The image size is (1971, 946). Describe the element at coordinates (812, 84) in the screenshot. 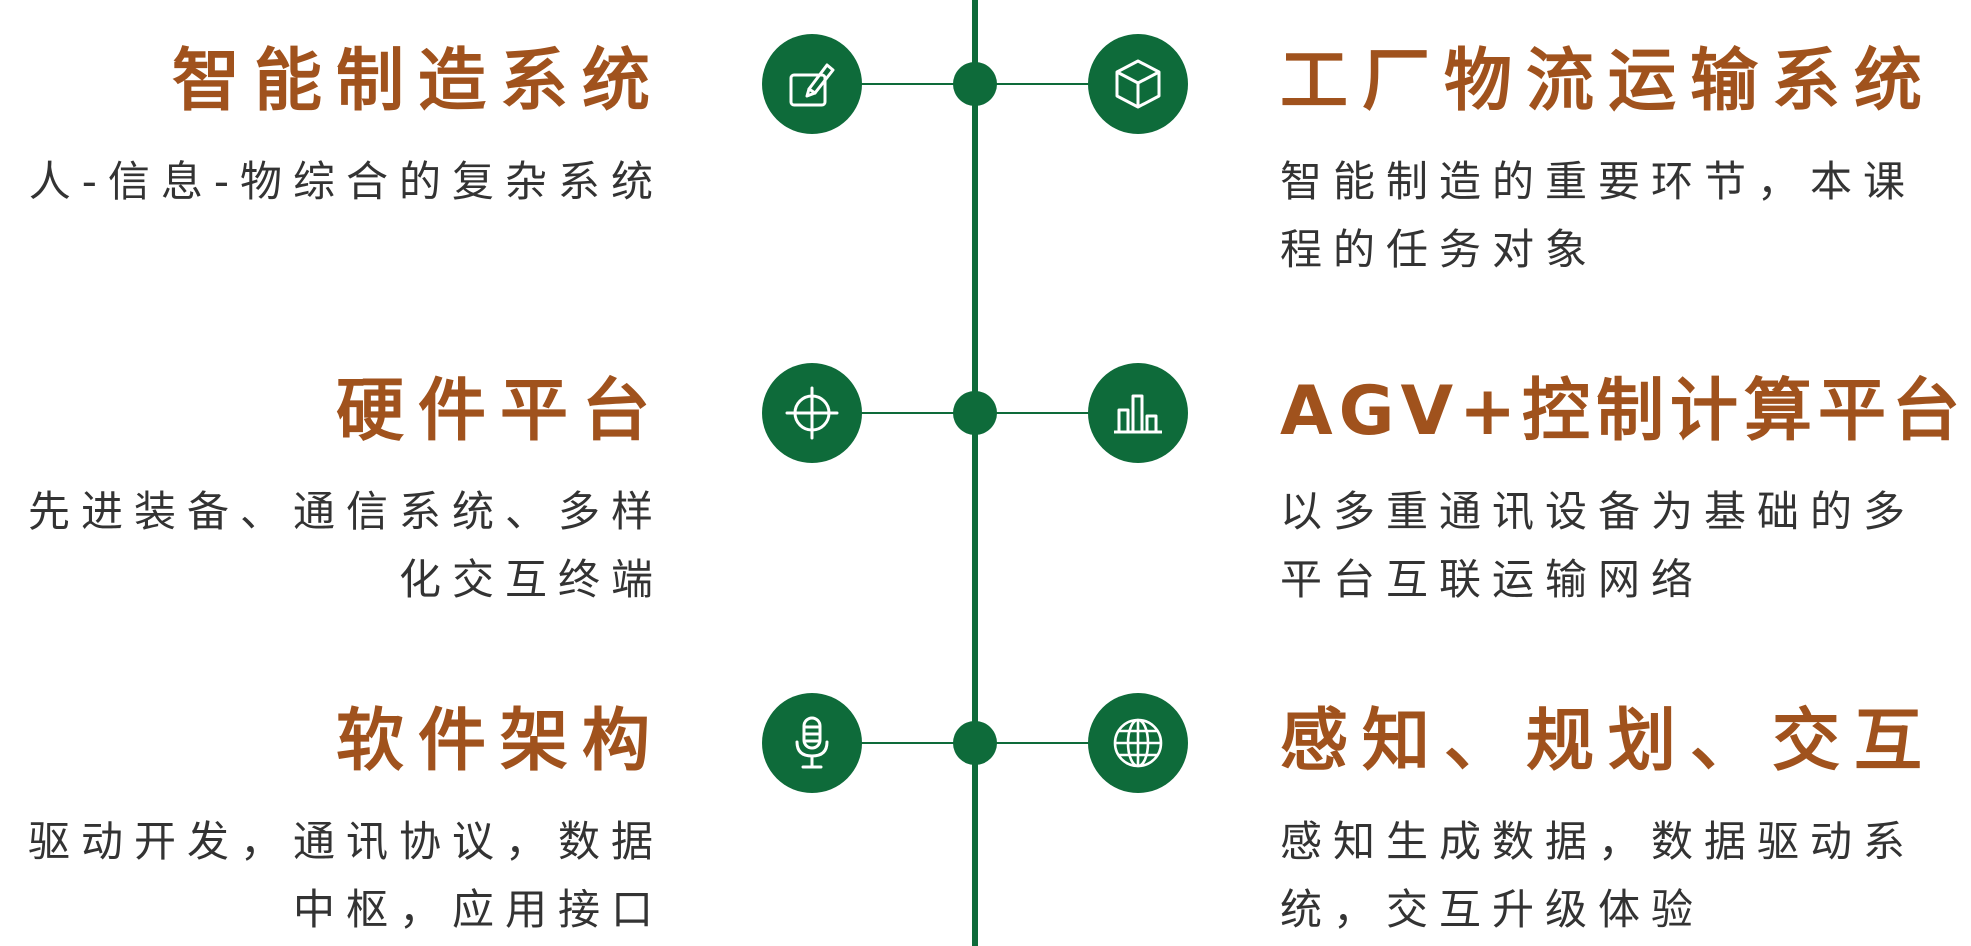

I see `pen-tablet-icon` at that location.